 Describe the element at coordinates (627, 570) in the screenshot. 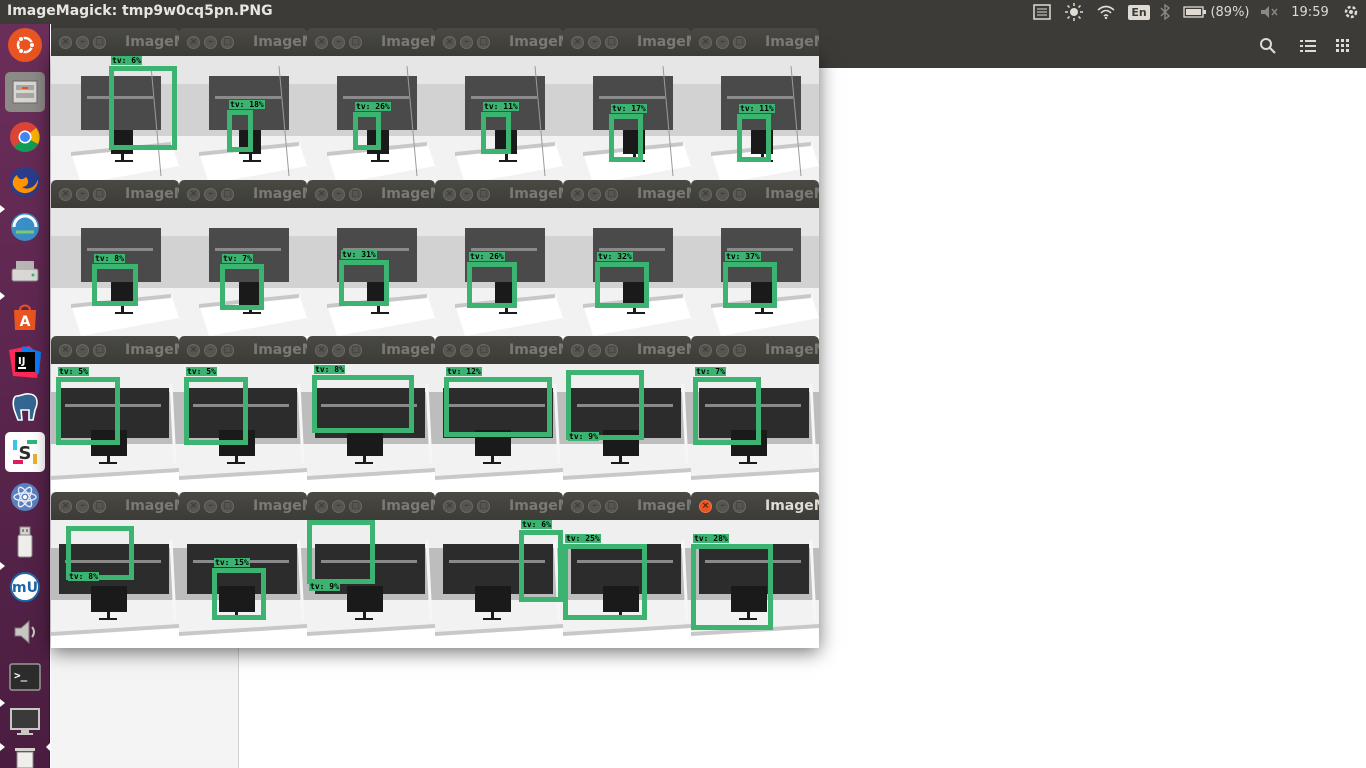

I see `imagemagick-window: ×–□ ImageMagick tv: 25%` at that location.